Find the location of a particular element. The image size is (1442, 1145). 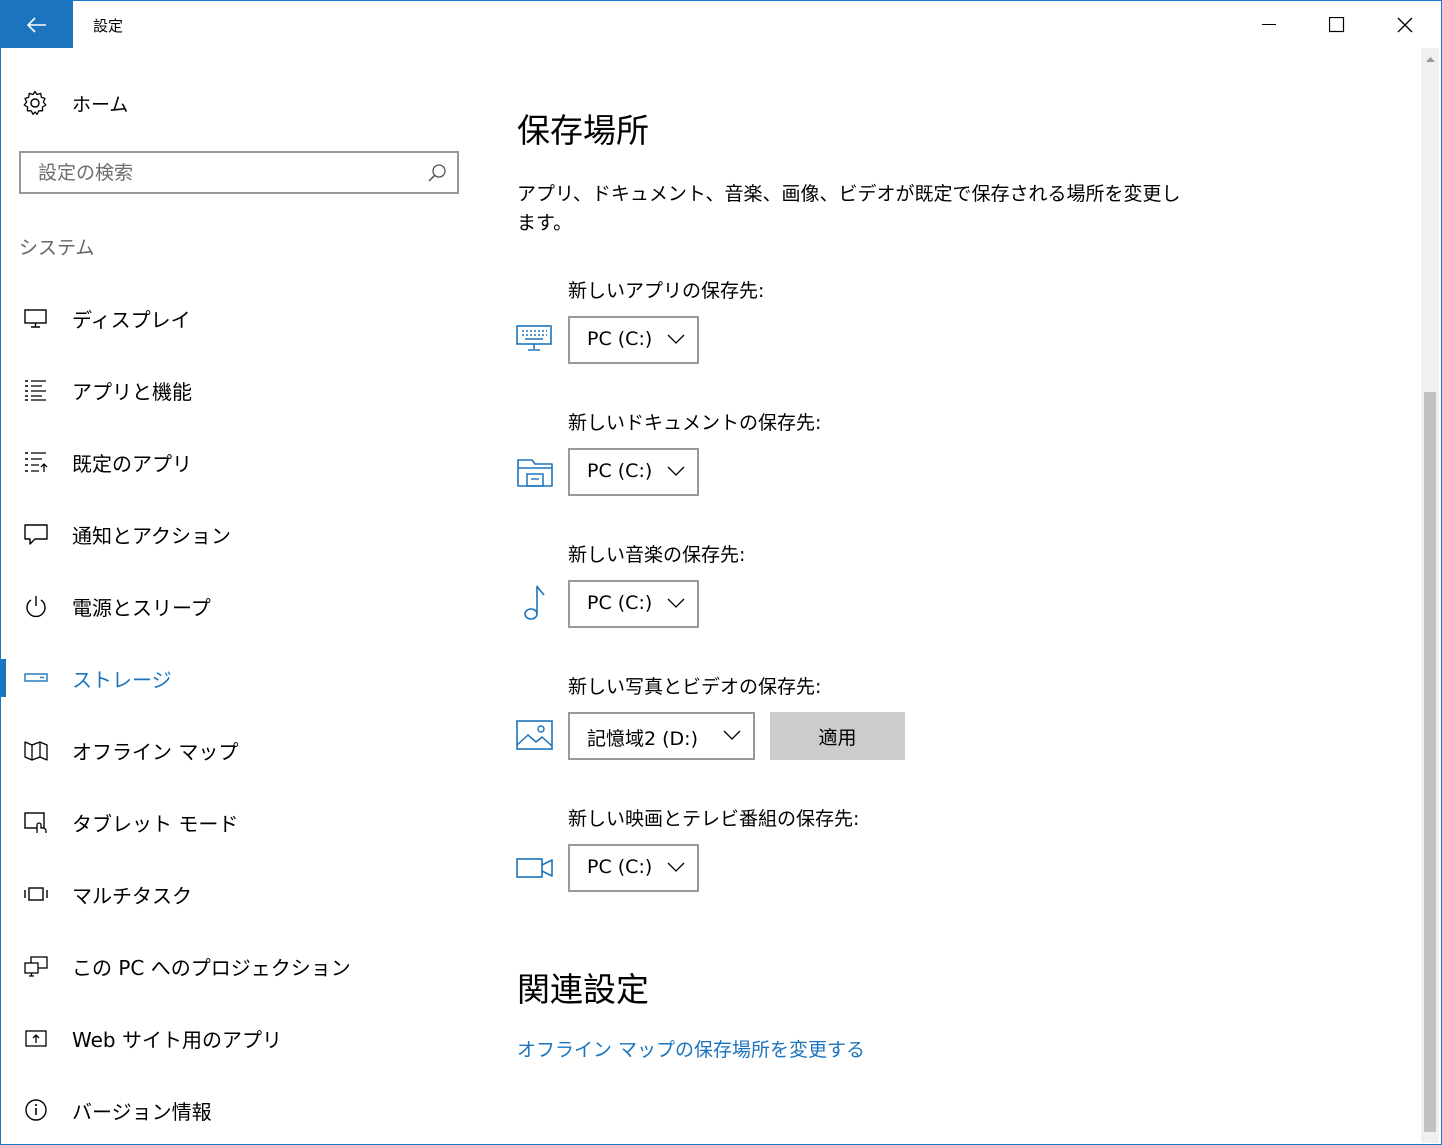

selection-indicator is located at coordinates (3, 678).